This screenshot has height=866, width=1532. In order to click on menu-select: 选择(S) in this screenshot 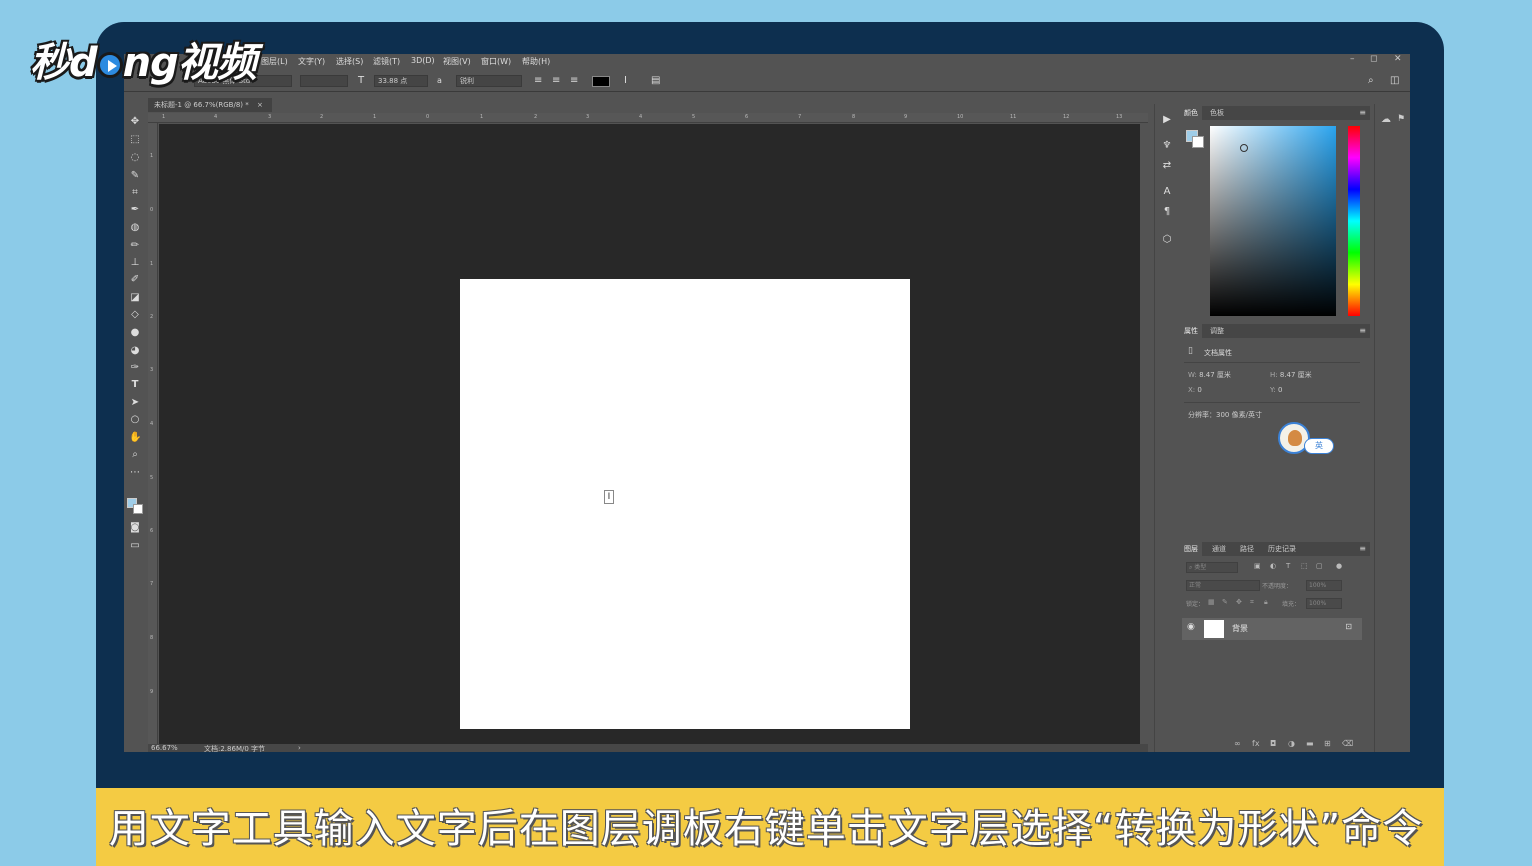, I will do `click(349, 61)`.